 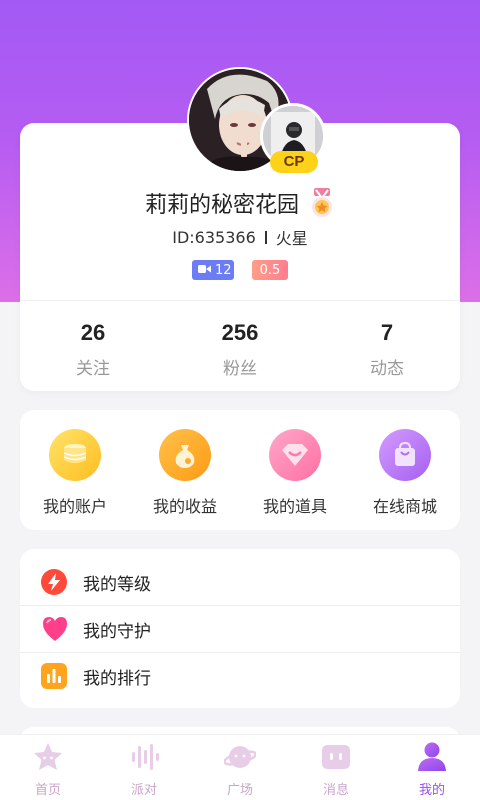 I want to click on lightning-icon, so click(x=54, y=582).